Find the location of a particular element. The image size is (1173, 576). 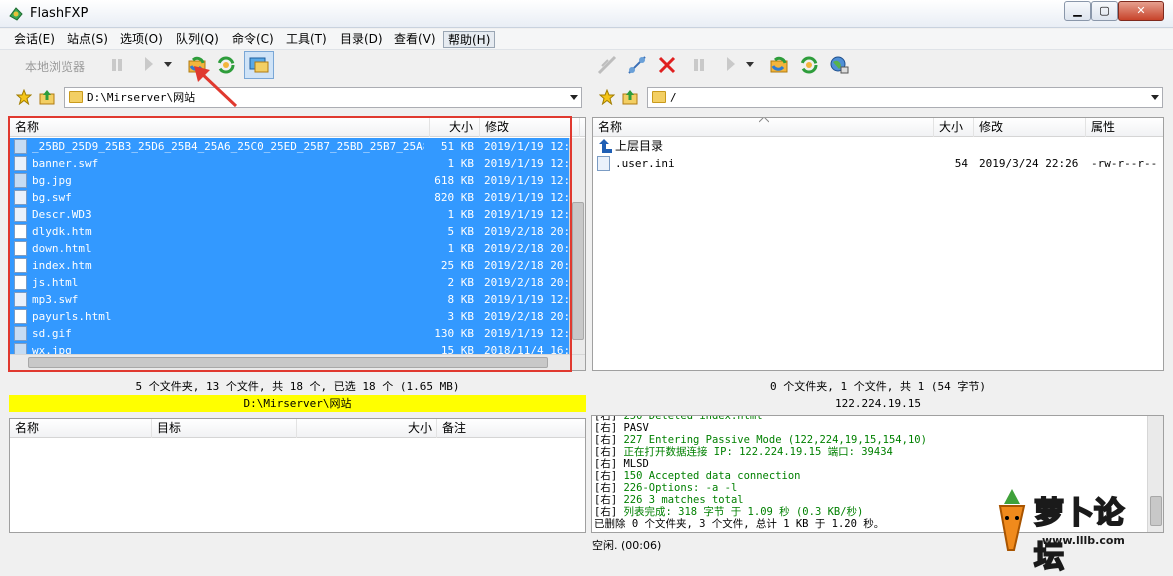

local-list-header: 名称 大小 修改 is located at coordinates (297, 127).